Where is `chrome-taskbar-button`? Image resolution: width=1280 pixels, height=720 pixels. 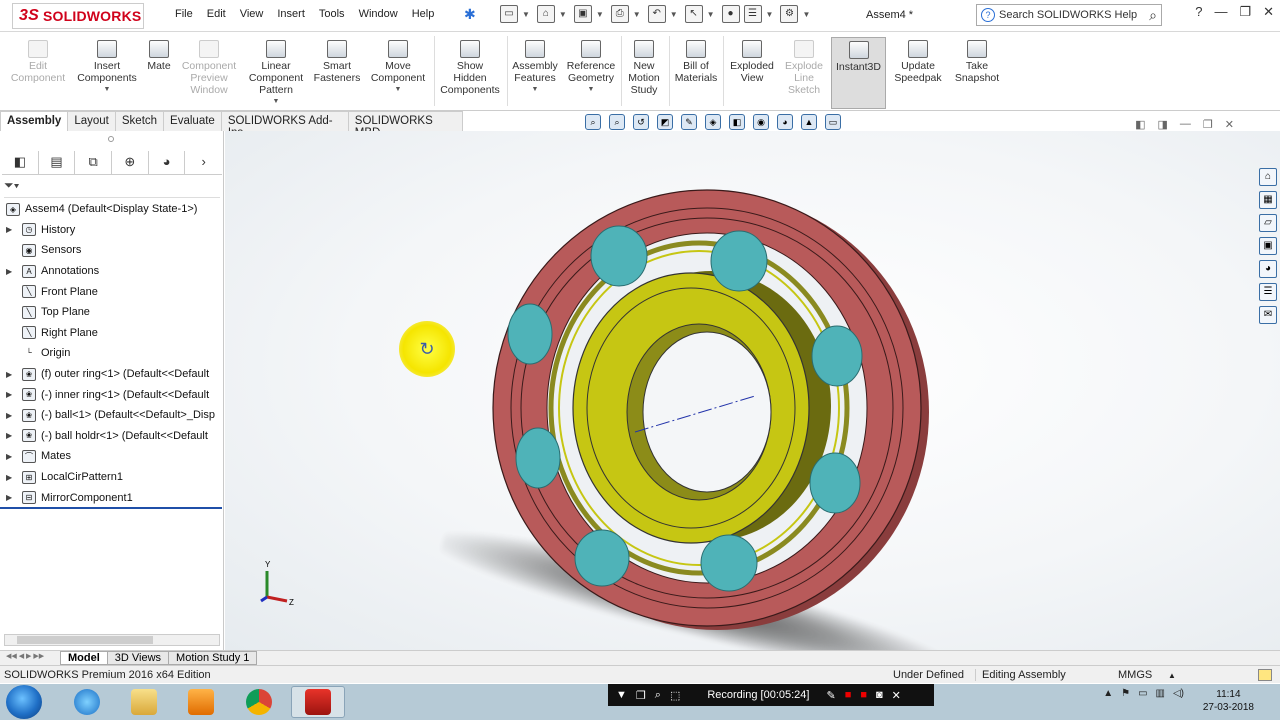
chrome-taskbar-button is located at coordinates (259, 702).